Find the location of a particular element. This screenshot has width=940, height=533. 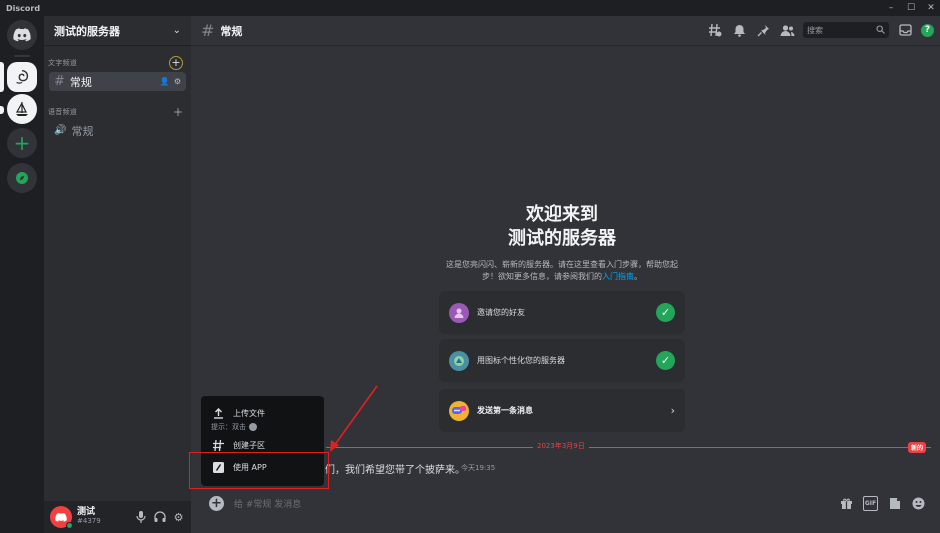

spiral-icon is located at coordinates (22, 76).